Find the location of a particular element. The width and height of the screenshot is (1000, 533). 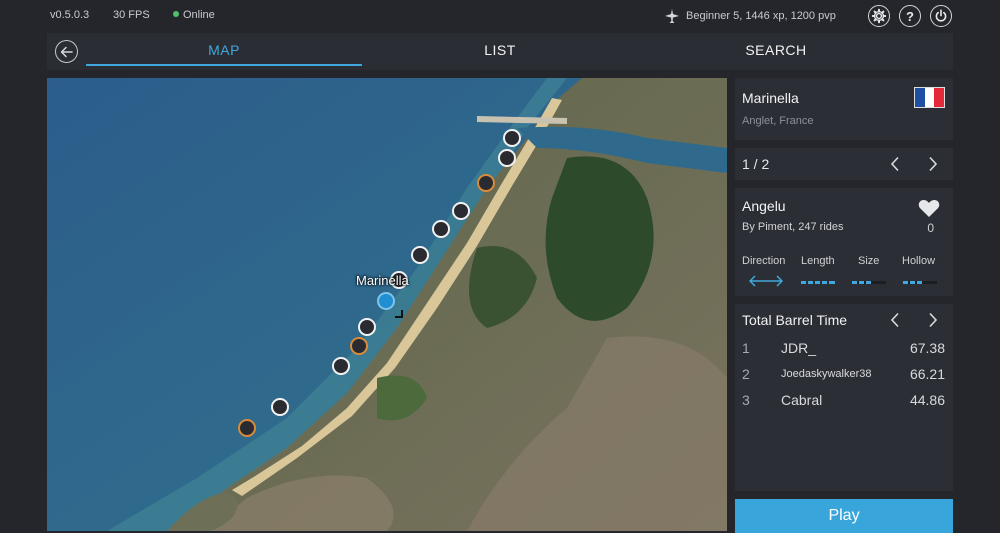

tab-list: LIST is located at coordinates (500, 51).